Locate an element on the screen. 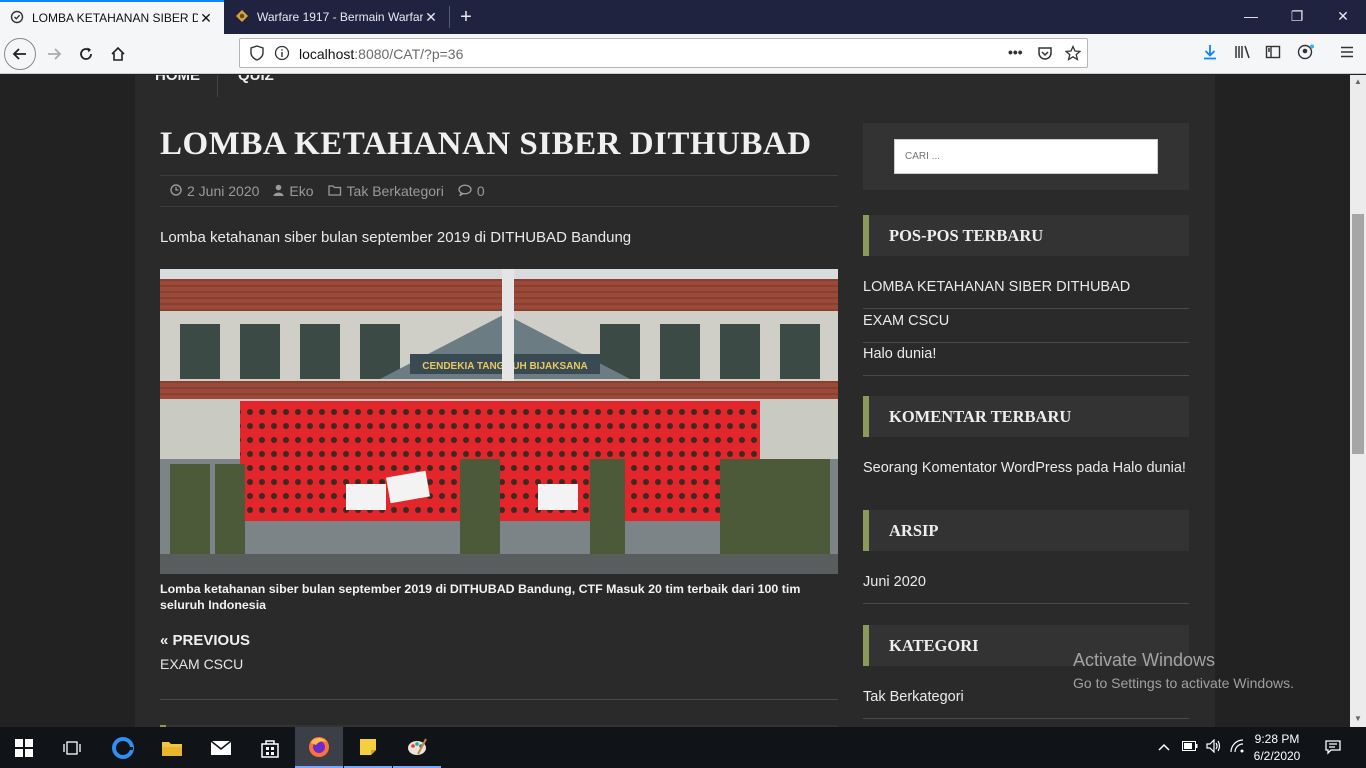 This screenshot has height=768, width=1366. post-author: Eko is located at coordinates (293, 191).